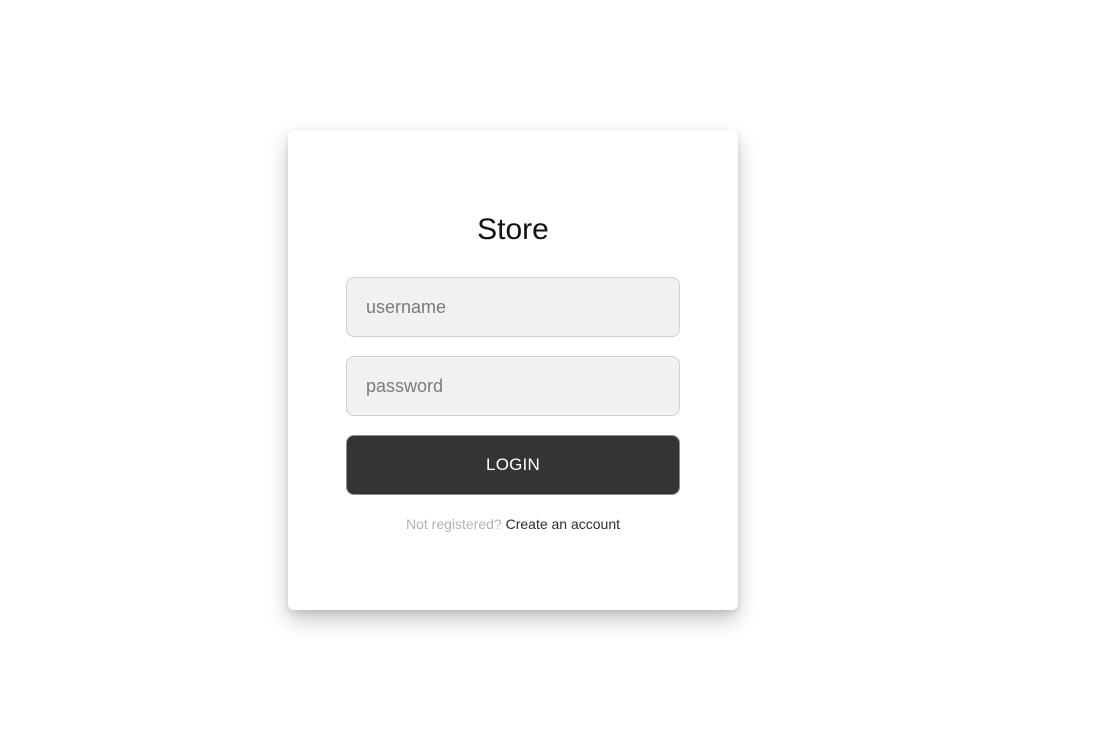 This screenshot has width=1093, height=733. I want to click on register-line: Not registered? Create an account, so click(513, 524).